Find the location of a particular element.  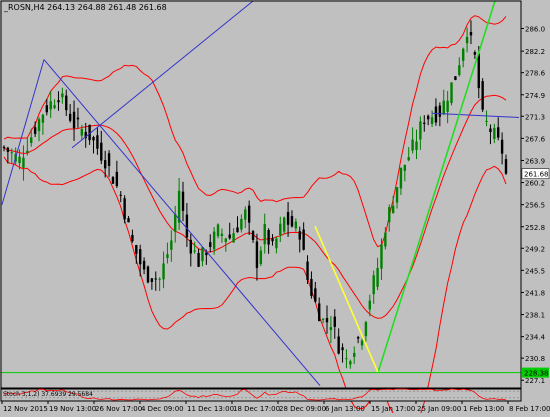

price-tick-label: 286.0 is located at coordinates (535, 29).